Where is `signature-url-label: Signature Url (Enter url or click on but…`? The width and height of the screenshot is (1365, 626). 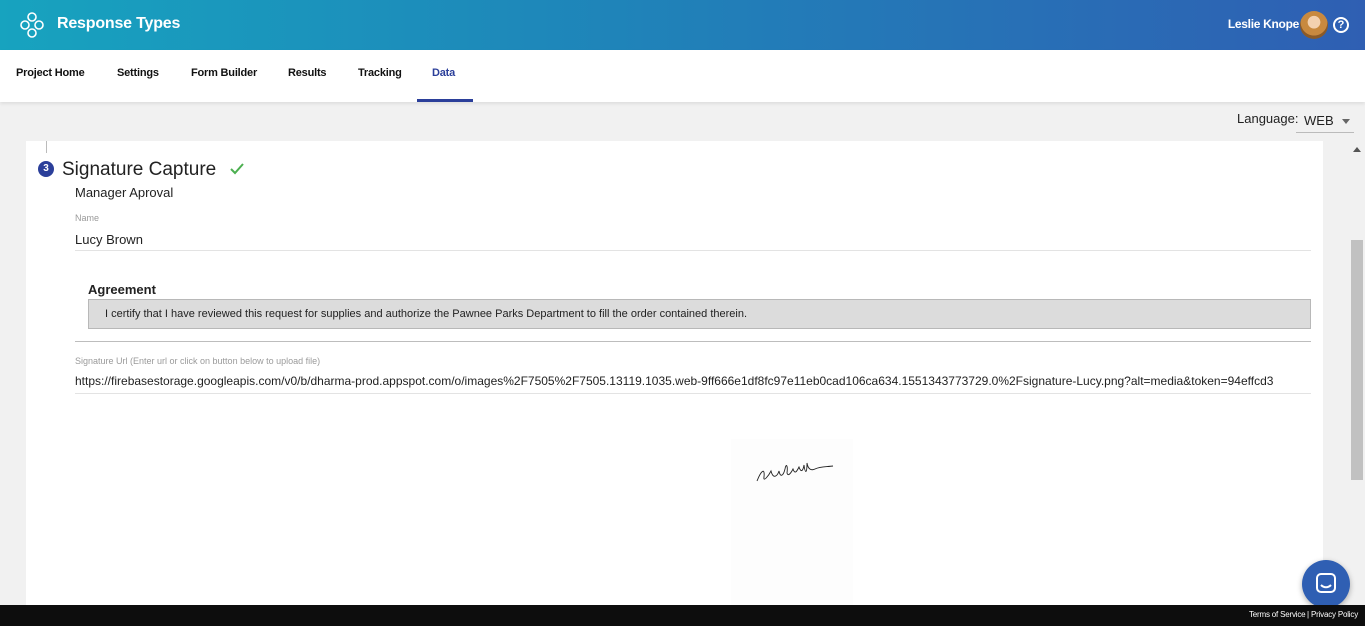 signature-url-label: Signature Url (Enter url or click on but… is located at coordinates (198, 361).